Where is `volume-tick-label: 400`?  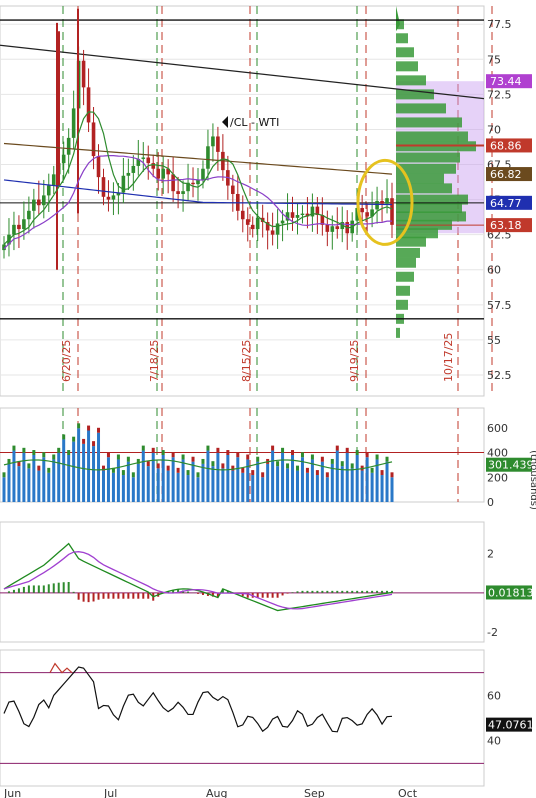
volume-tick-label: 400 is located at coordinates (497, 453).